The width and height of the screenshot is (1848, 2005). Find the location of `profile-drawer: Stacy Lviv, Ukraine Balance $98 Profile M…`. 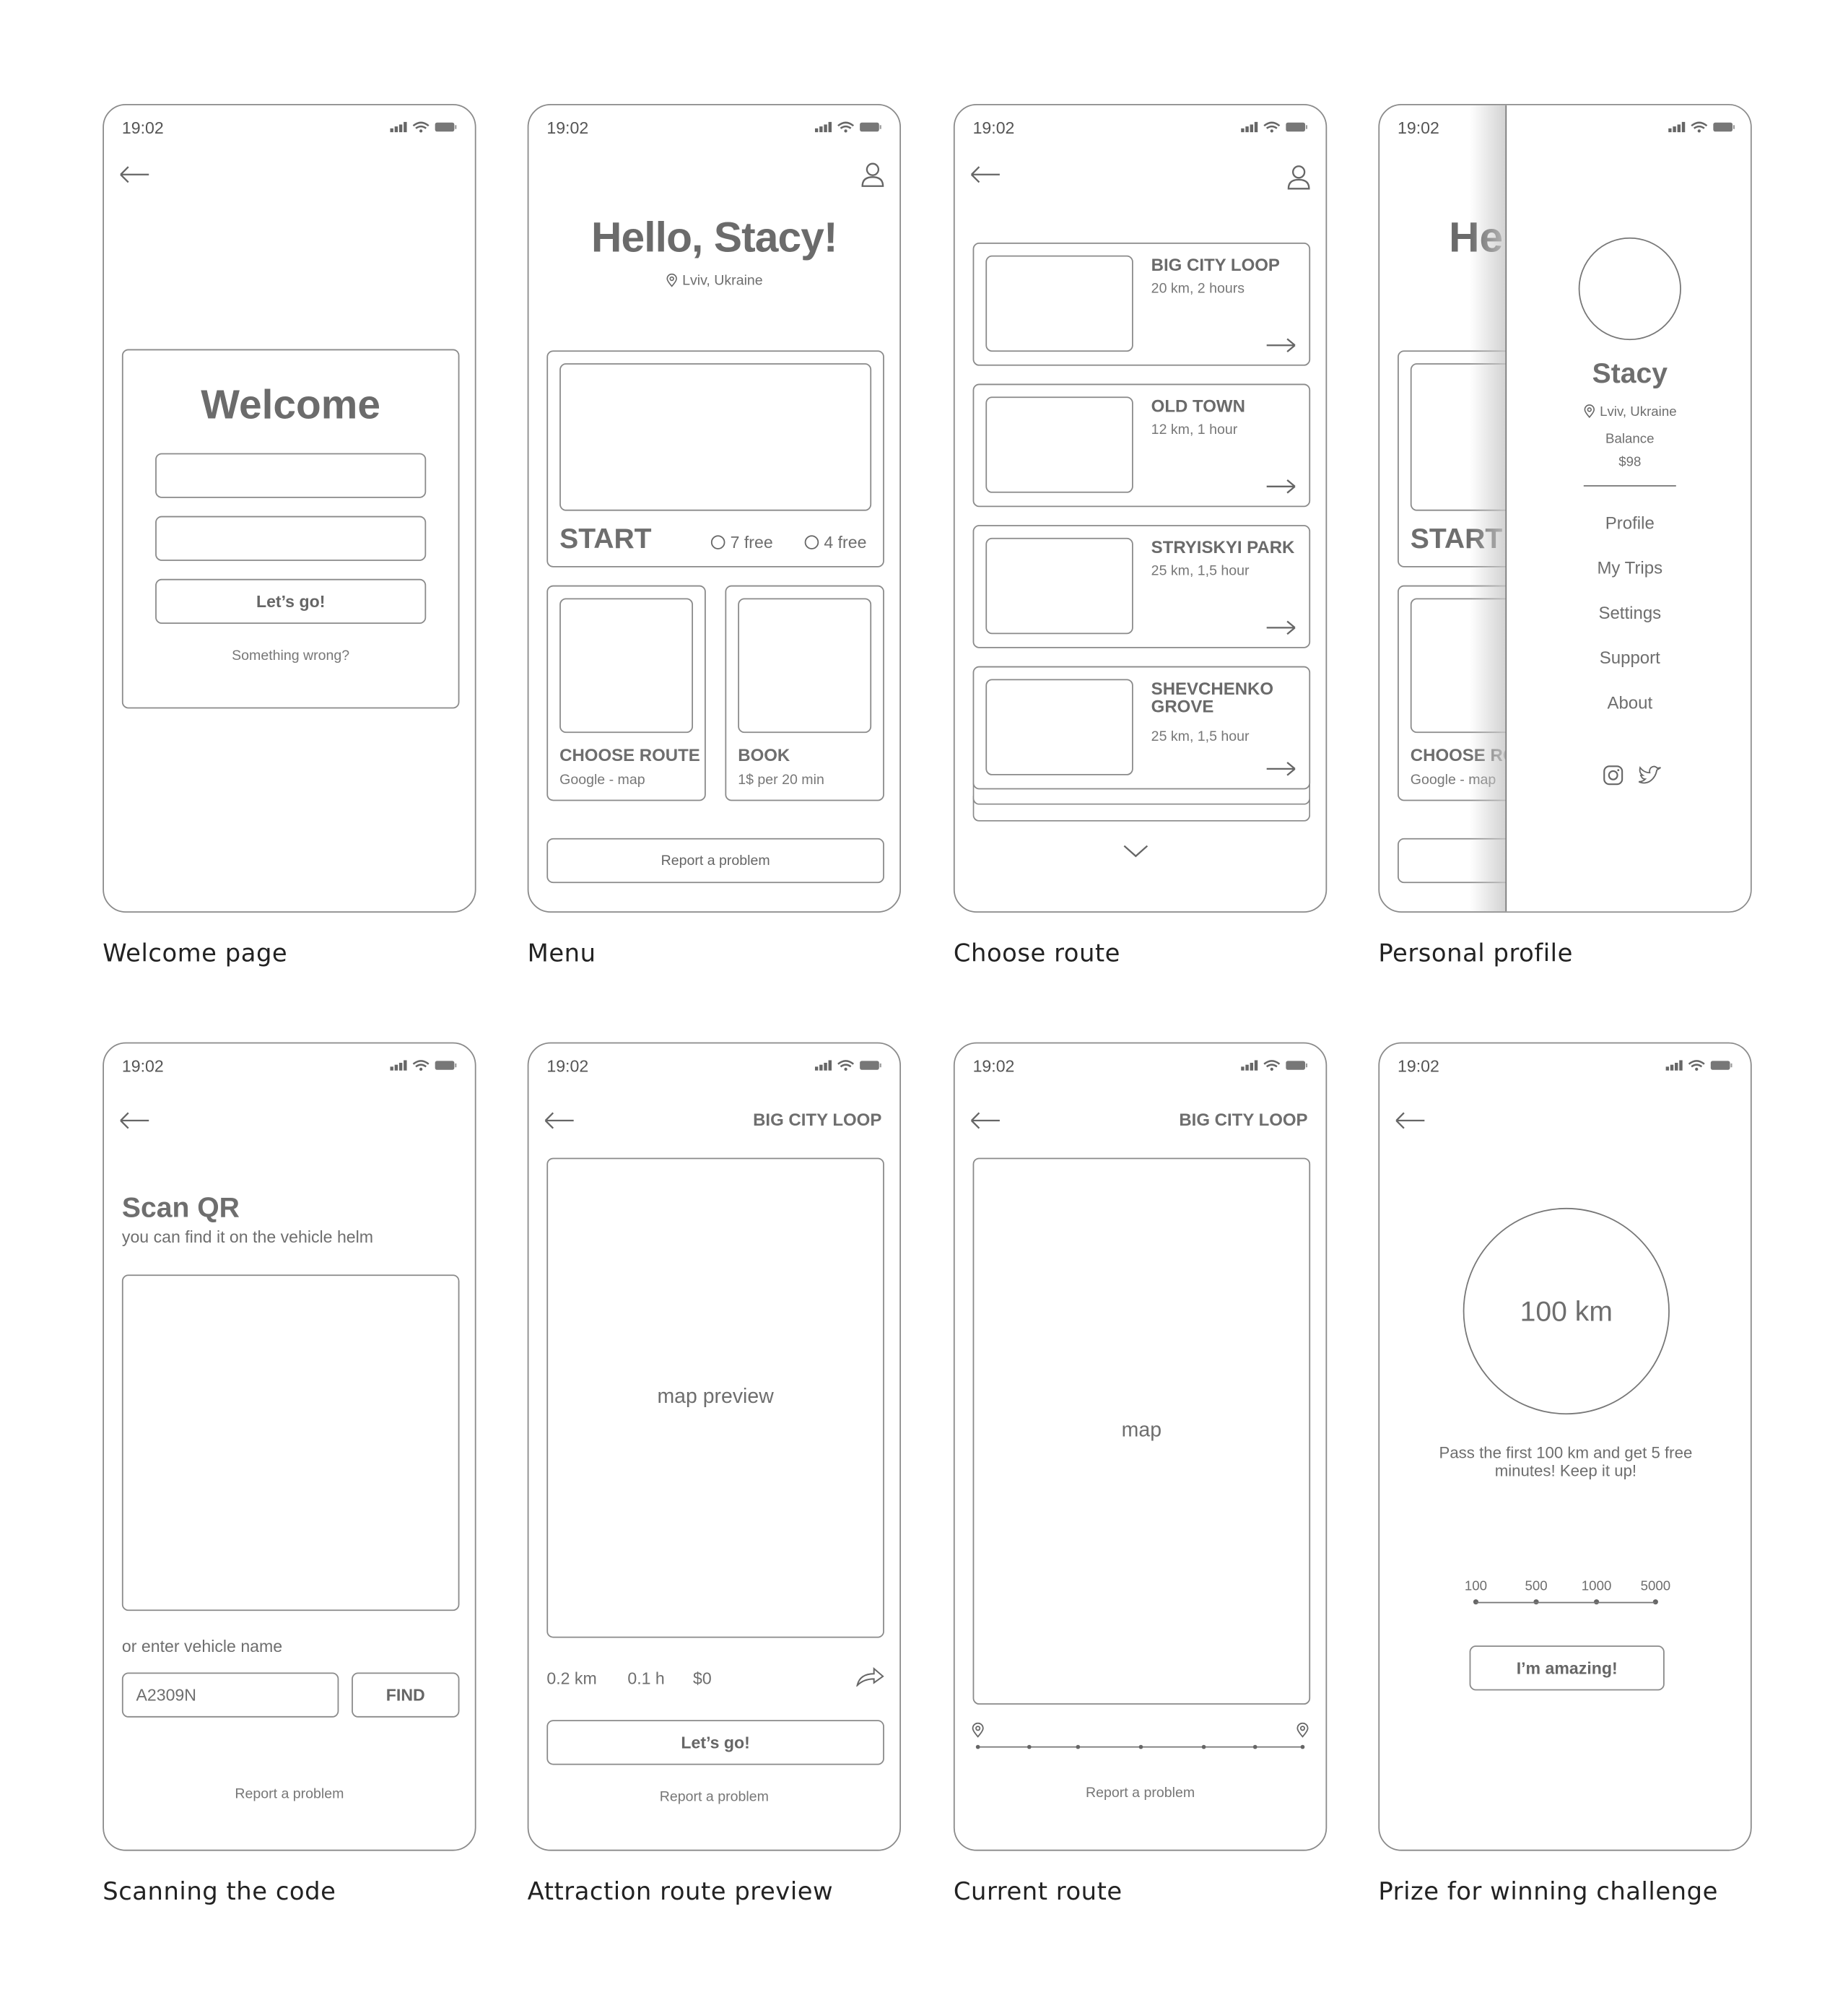

profile-drawer: Stacy Lviv, Ukraine Balance $98 Profile M… is located at coordinates (1628, 508).